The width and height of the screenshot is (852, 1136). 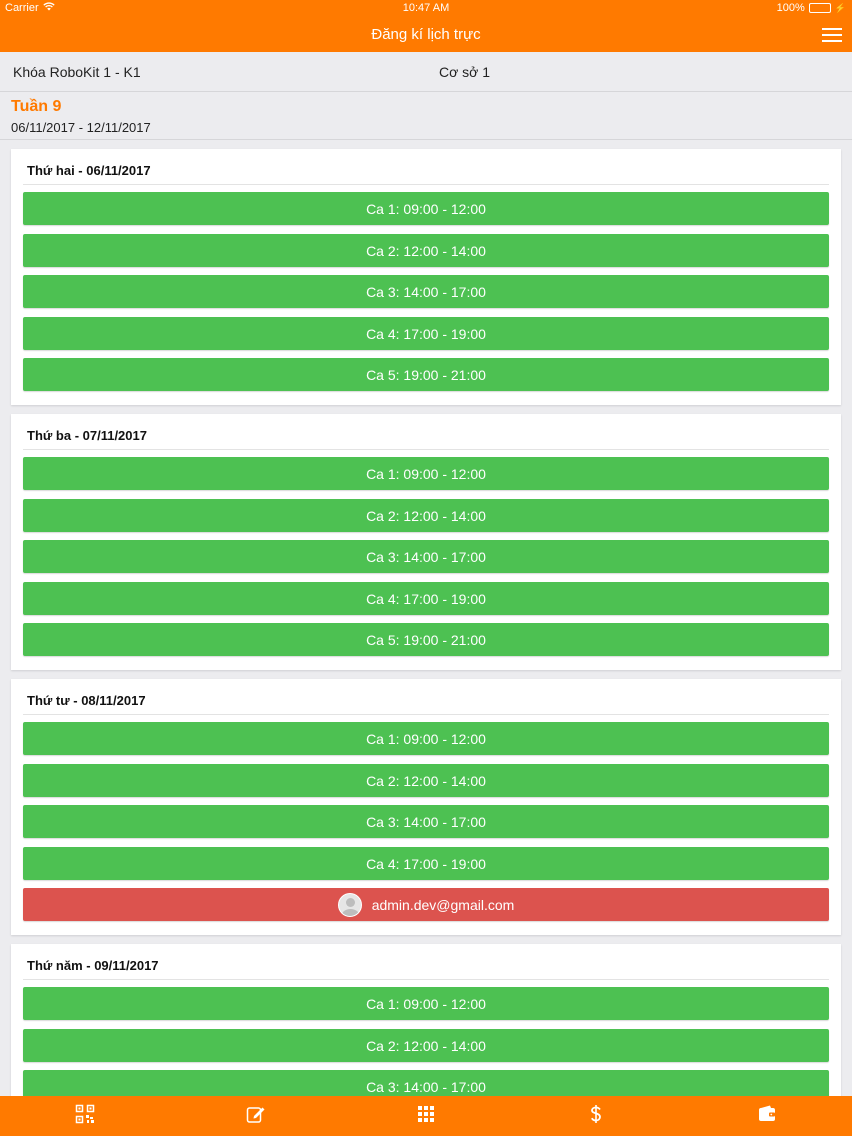 What do you see at coordinates (840, 7) in the screenshot?
I see `charging-icon: ⚡` at bounding box center [840, 7].